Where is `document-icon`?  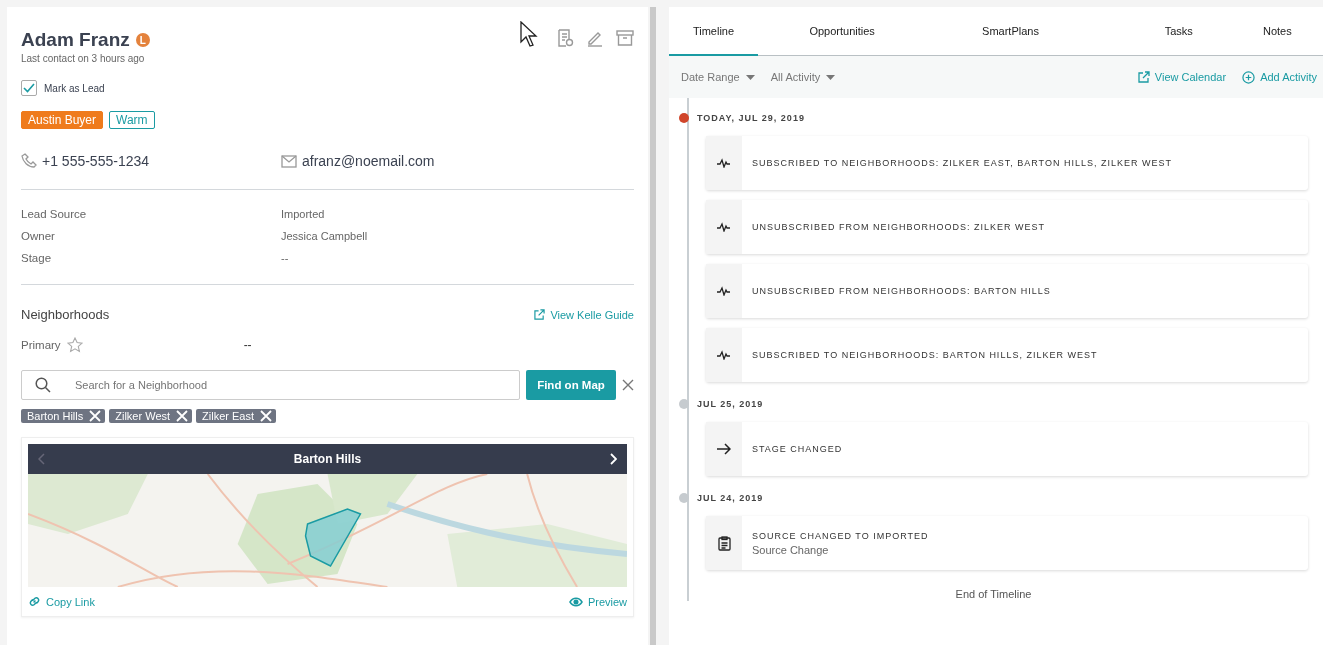 document-icon is located at coordinates (565, 38).